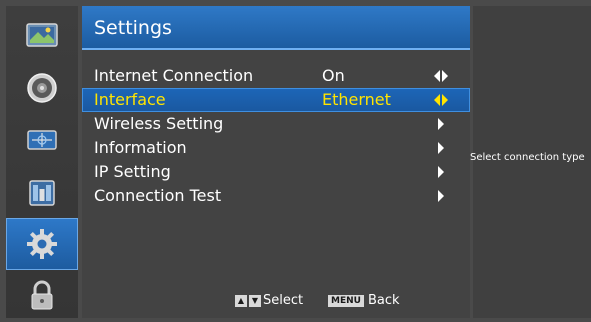  Describe the element at coordinates (276, 196) in the screenshot. I see `menu-item-connection-test: Connection Test` at that location.